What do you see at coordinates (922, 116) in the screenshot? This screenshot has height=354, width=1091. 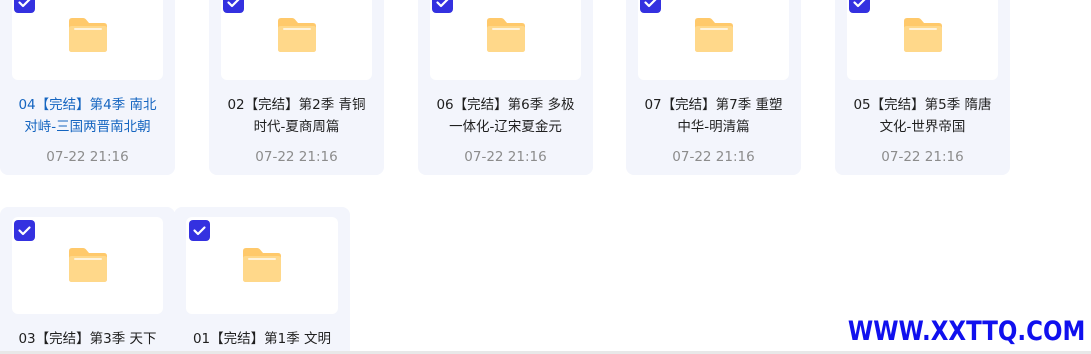 I see `file-name: 05【完结】第5季 隋唐 文化-世界帝国` at bounding box center [922, 116].